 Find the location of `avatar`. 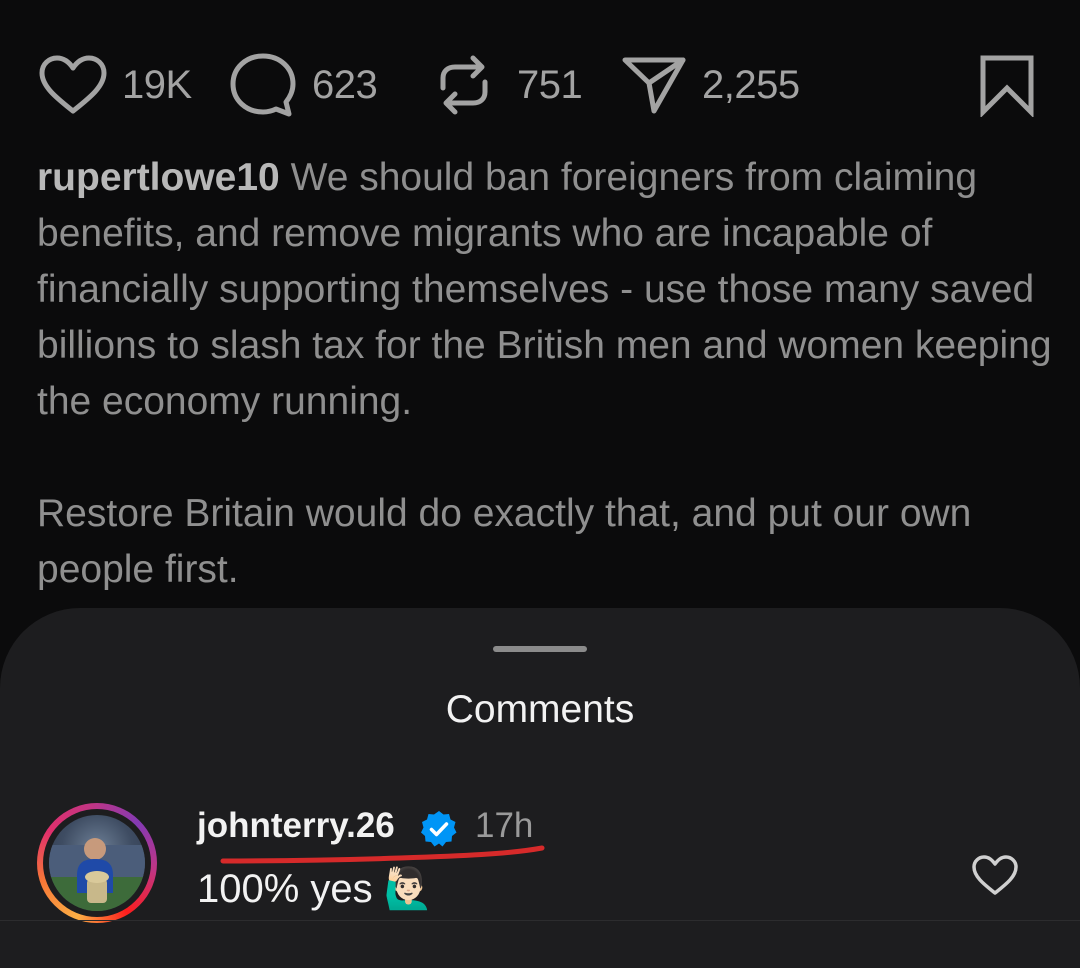

avatar is located at coordinates (97, 863).